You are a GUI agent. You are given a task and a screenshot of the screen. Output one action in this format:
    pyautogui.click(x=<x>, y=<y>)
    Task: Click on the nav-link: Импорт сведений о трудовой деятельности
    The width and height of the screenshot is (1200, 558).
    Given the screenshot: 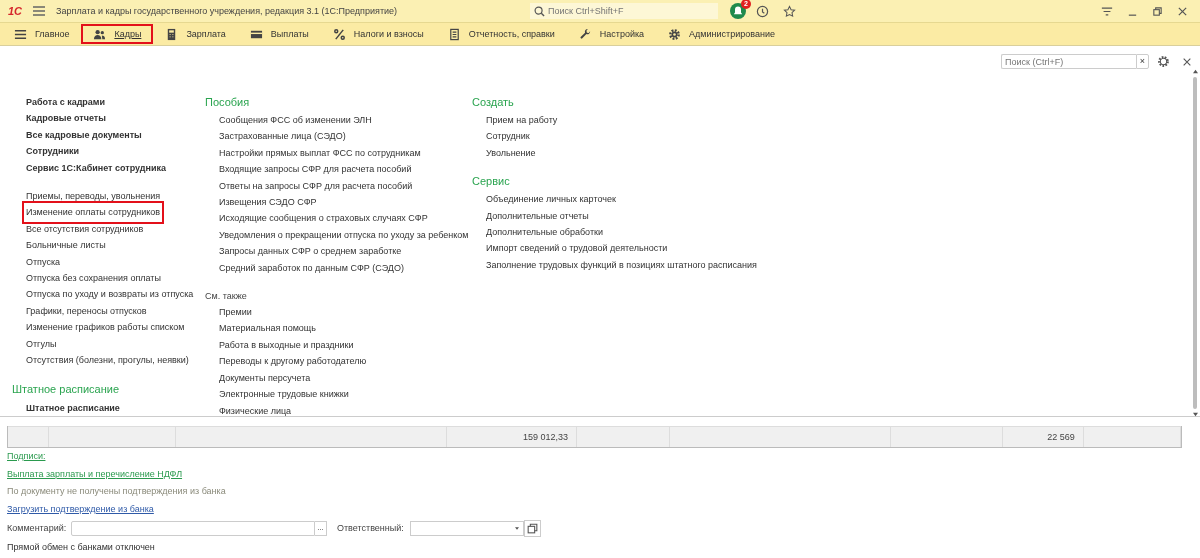 What is the action you would take?
    pyautogui.click(x=577, y=248)
    